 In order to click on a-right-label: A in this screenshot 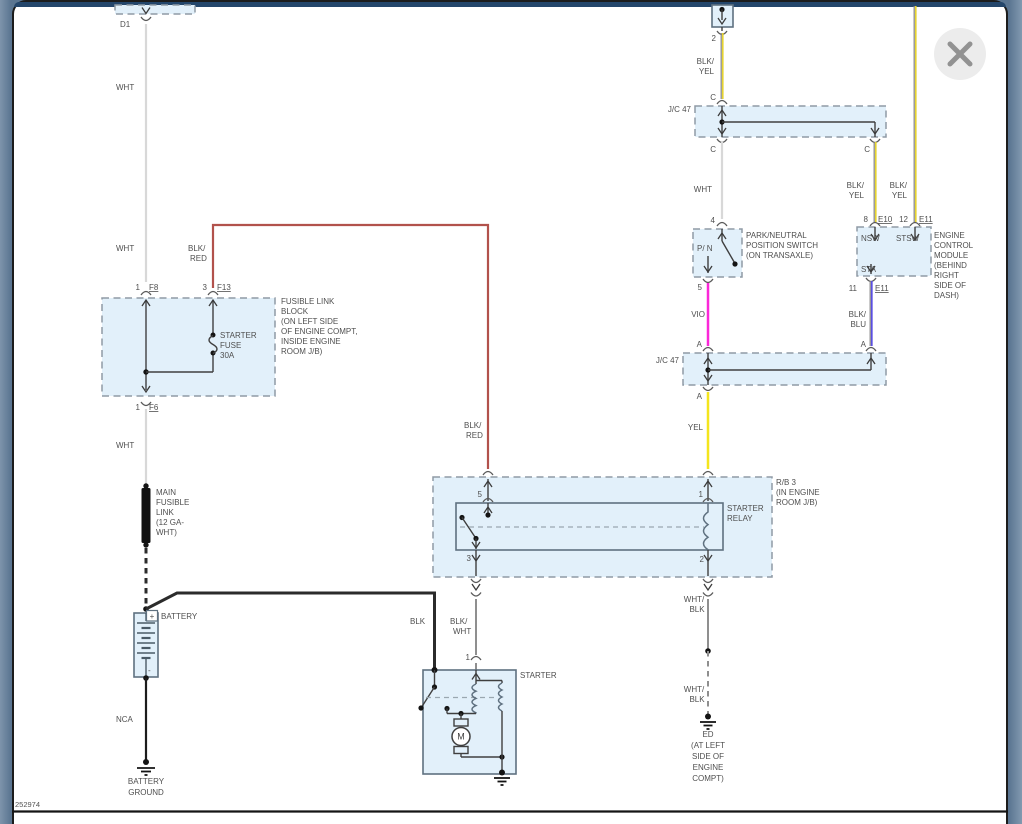, I will do `click(864, 344)`.